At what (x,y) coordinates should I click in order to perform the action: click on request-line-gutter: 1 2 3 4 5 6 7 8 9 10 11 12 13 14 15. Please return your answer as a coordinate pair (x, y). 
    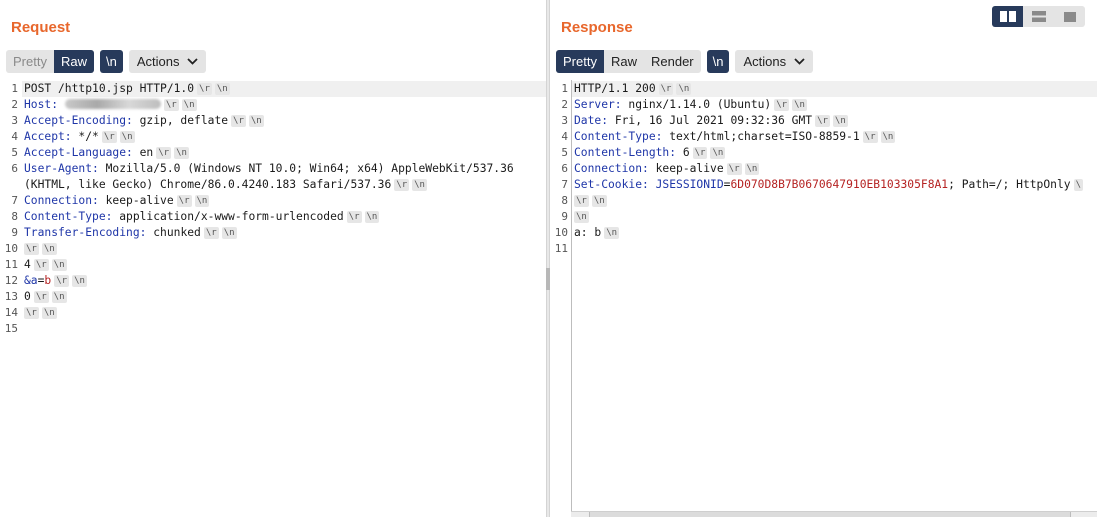
    Looking at the image, I should click on (11, 298).